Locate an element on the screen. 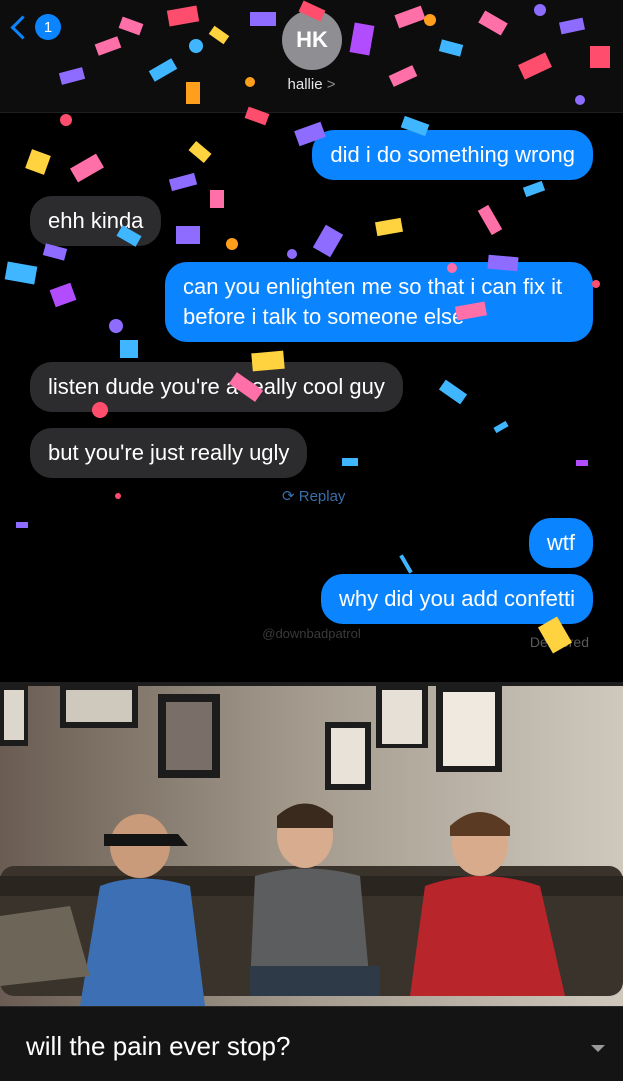 This screenshot has width=623, height=1081. caption-text: will the pain ever stop? is located at coordinates (158, 1046).